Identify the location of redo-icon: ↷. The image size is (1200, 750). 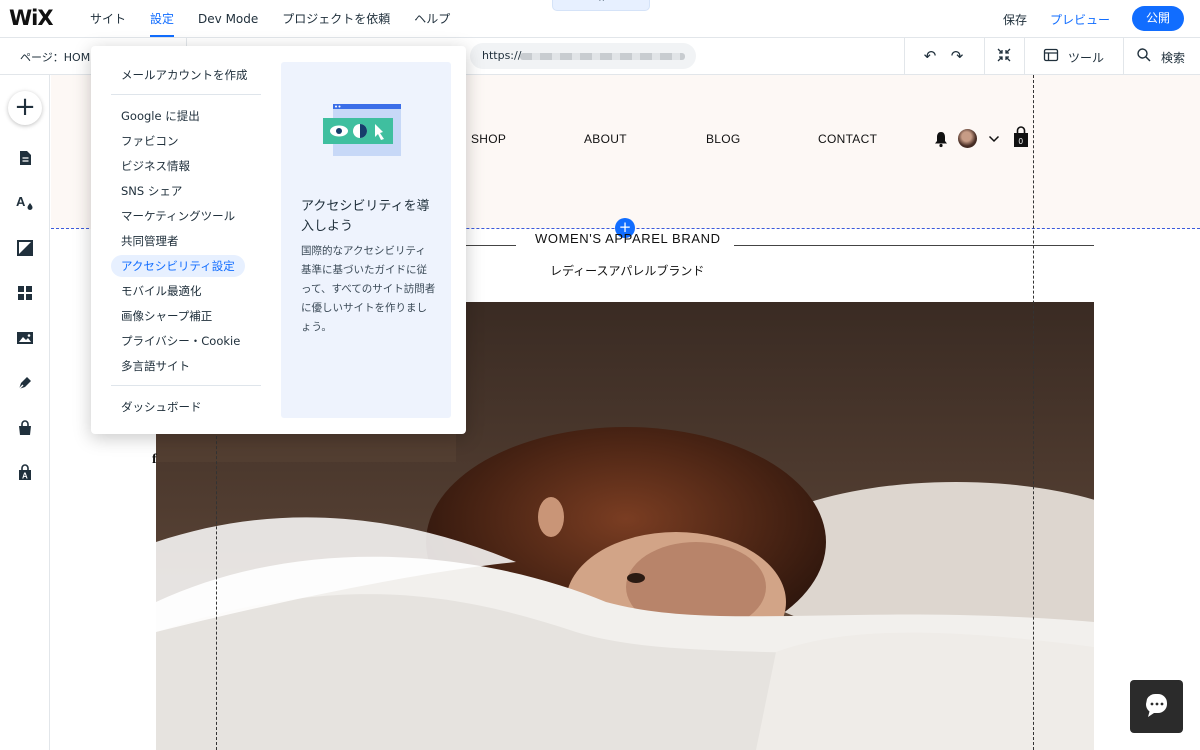
(957, 56).